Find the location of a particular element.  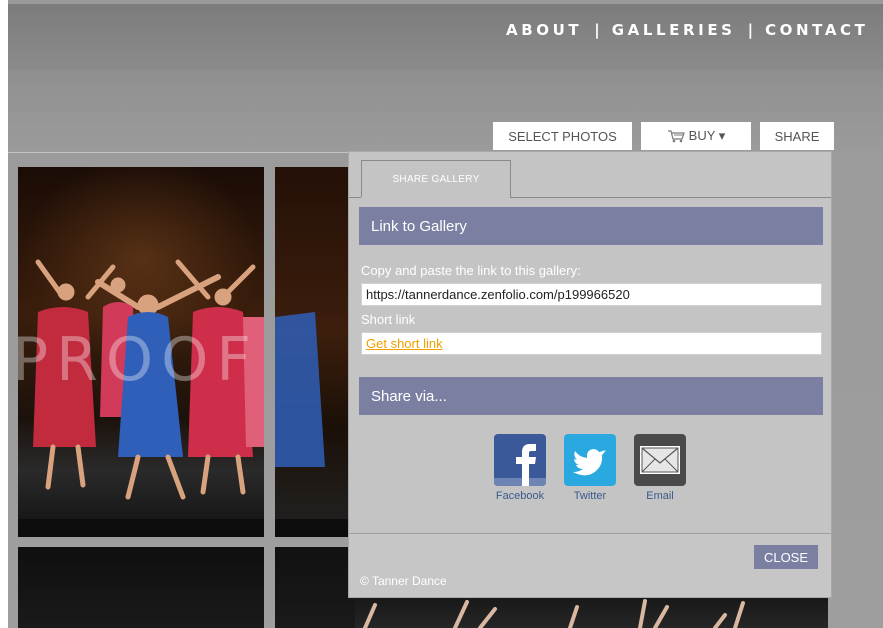

tab-rule-gap is located at coordinates (435, 197).